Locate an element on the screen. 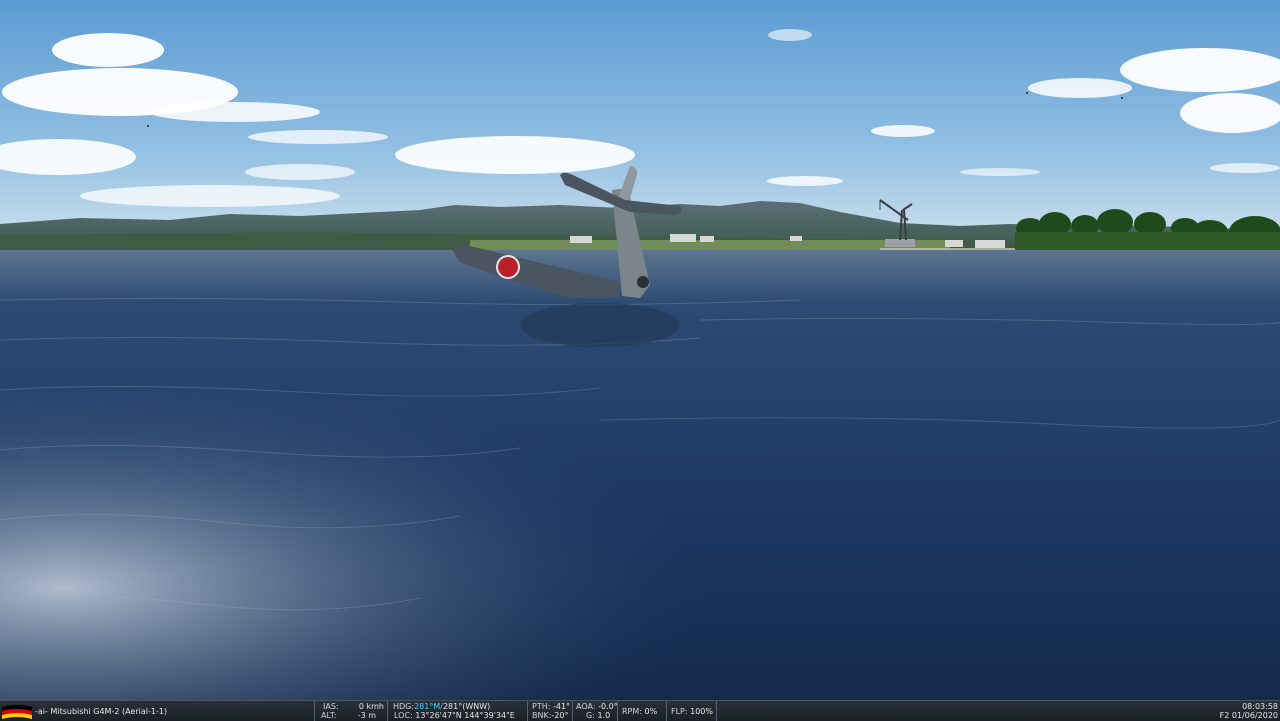  plane-reflection is located at coordinates (600, 325).